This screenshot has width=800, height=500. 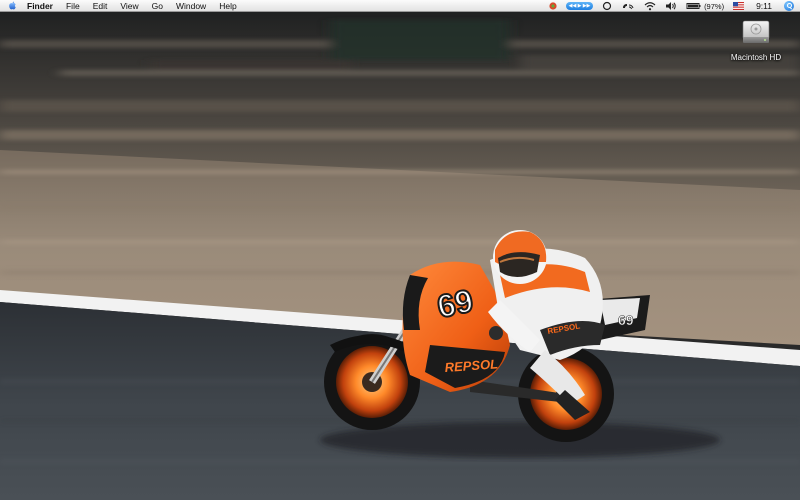 I want to click on menu-go: Go, so click(x=157, y=6).